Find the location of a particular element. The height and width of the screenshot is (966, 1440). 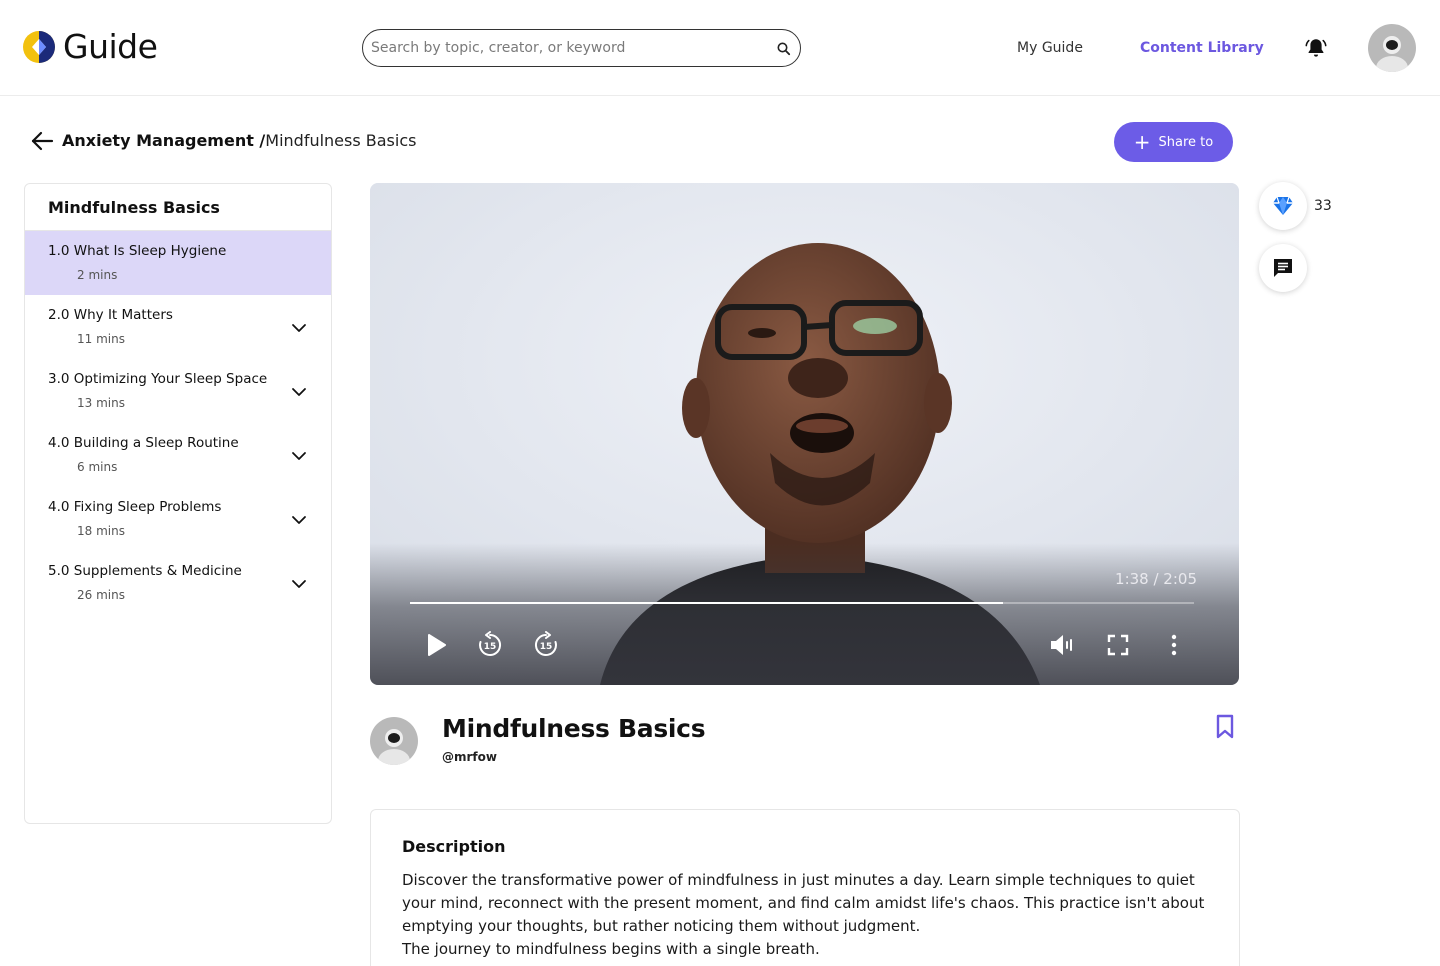

more-options-button is located at coordinates (1174, 645).